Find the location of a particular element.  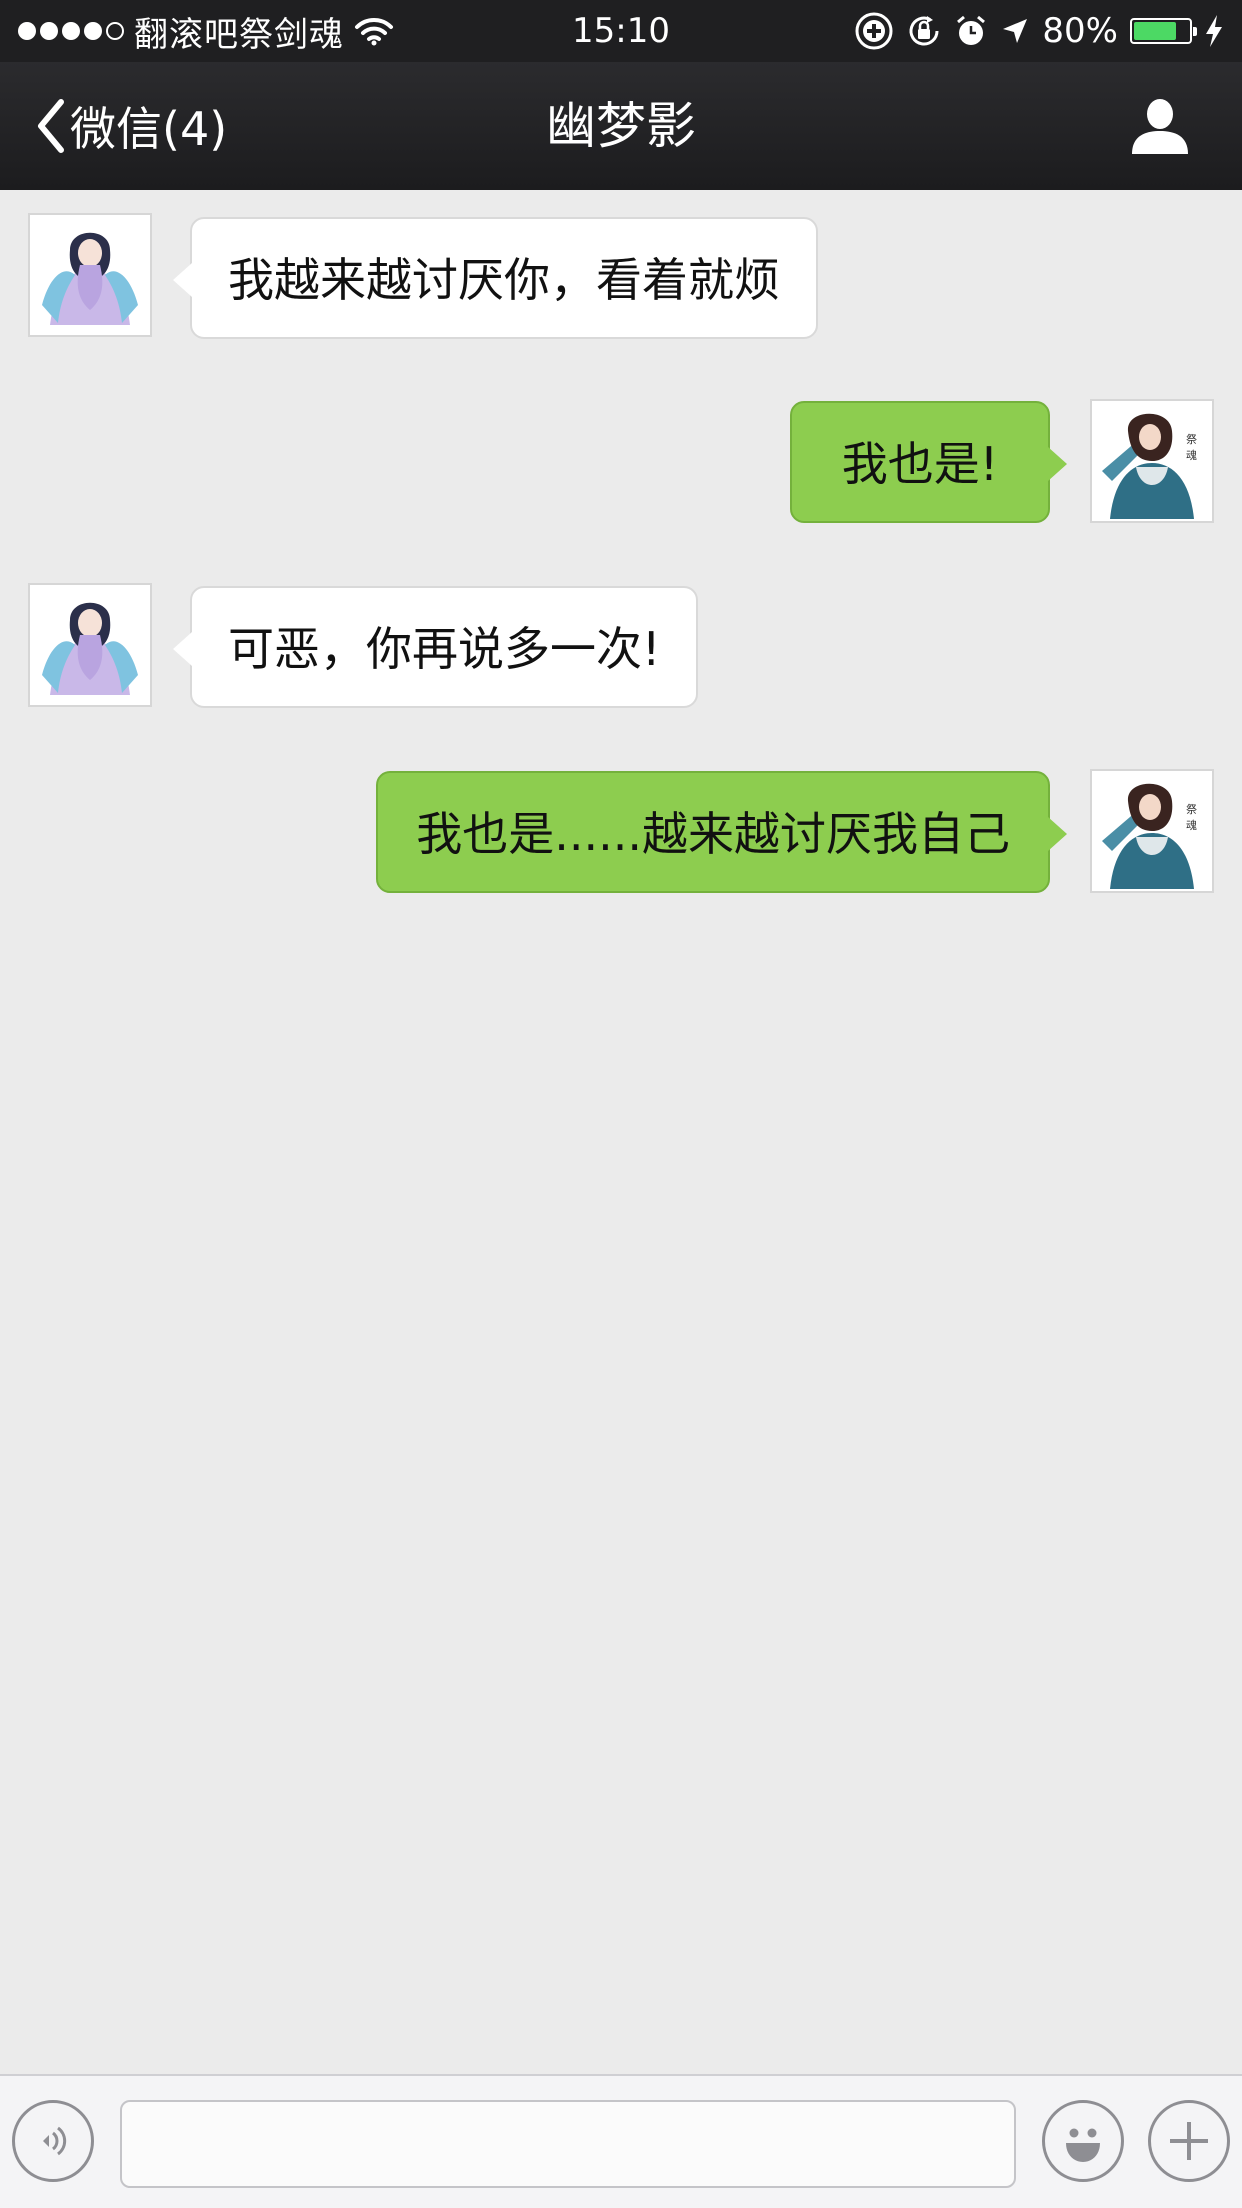

message-bubble-incoming: 我越来越讨厌你，看着就烦 is located at coordinates (495, 278).